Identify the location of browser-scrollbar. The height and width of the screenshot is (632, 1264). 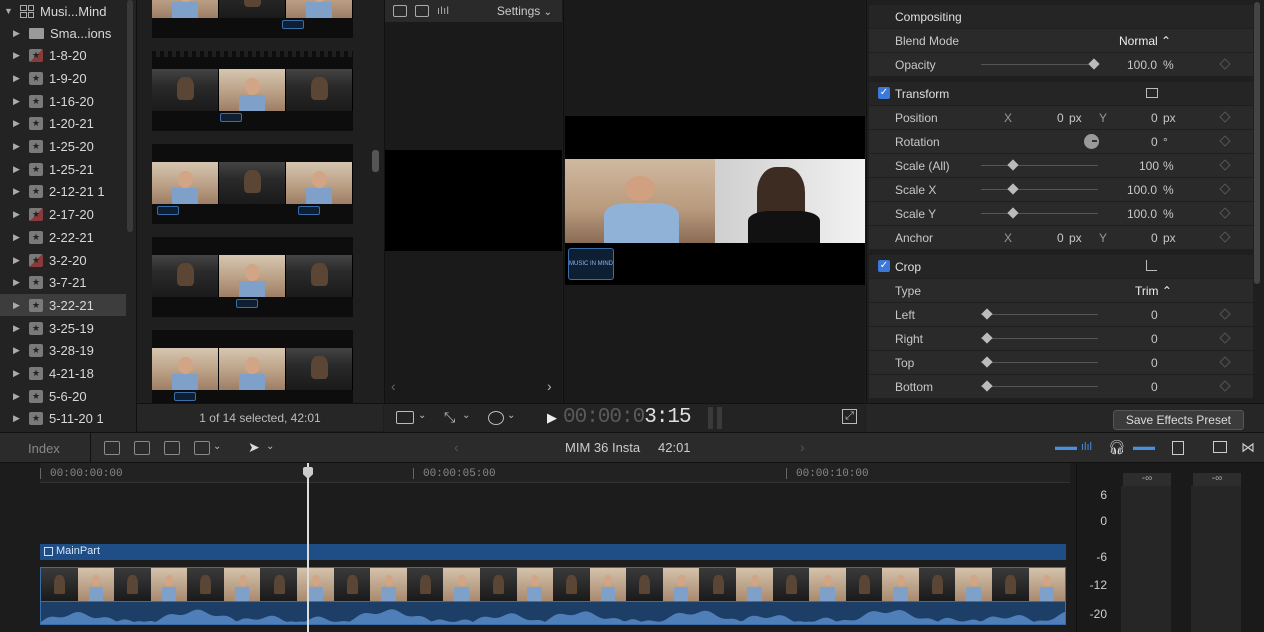
(375, 161).